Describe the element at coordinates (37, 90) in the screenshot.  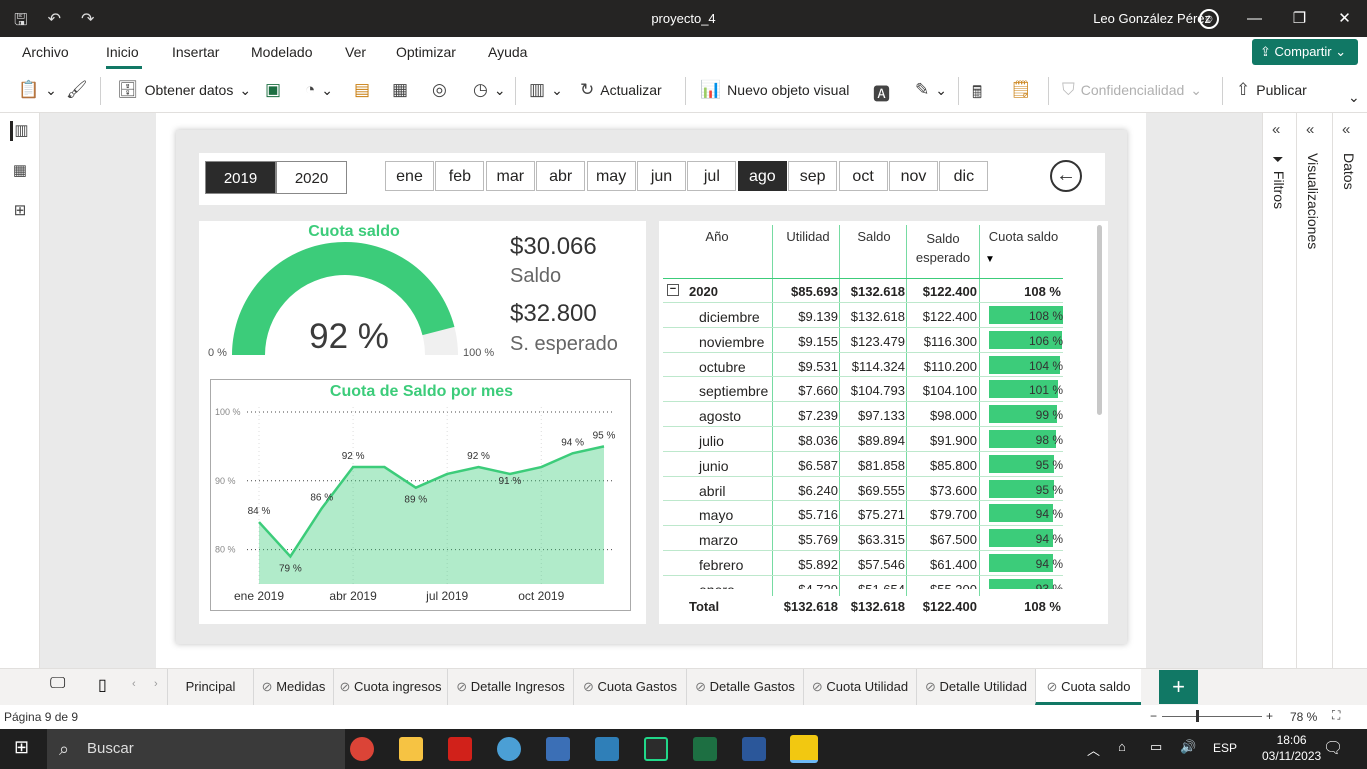
I see `paste-button: 📋 ⌄` at that location.